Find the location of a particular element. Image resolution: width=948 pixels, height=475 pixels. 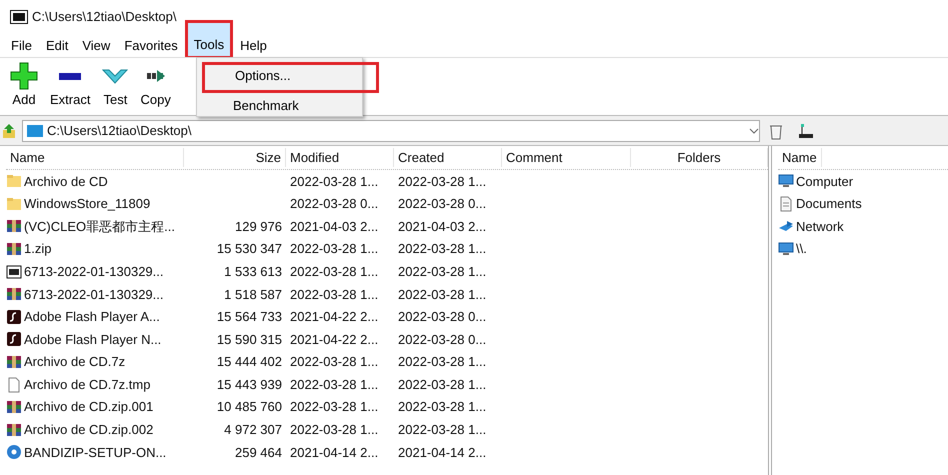

column-header: Folders is located at coordinates (699, 158).